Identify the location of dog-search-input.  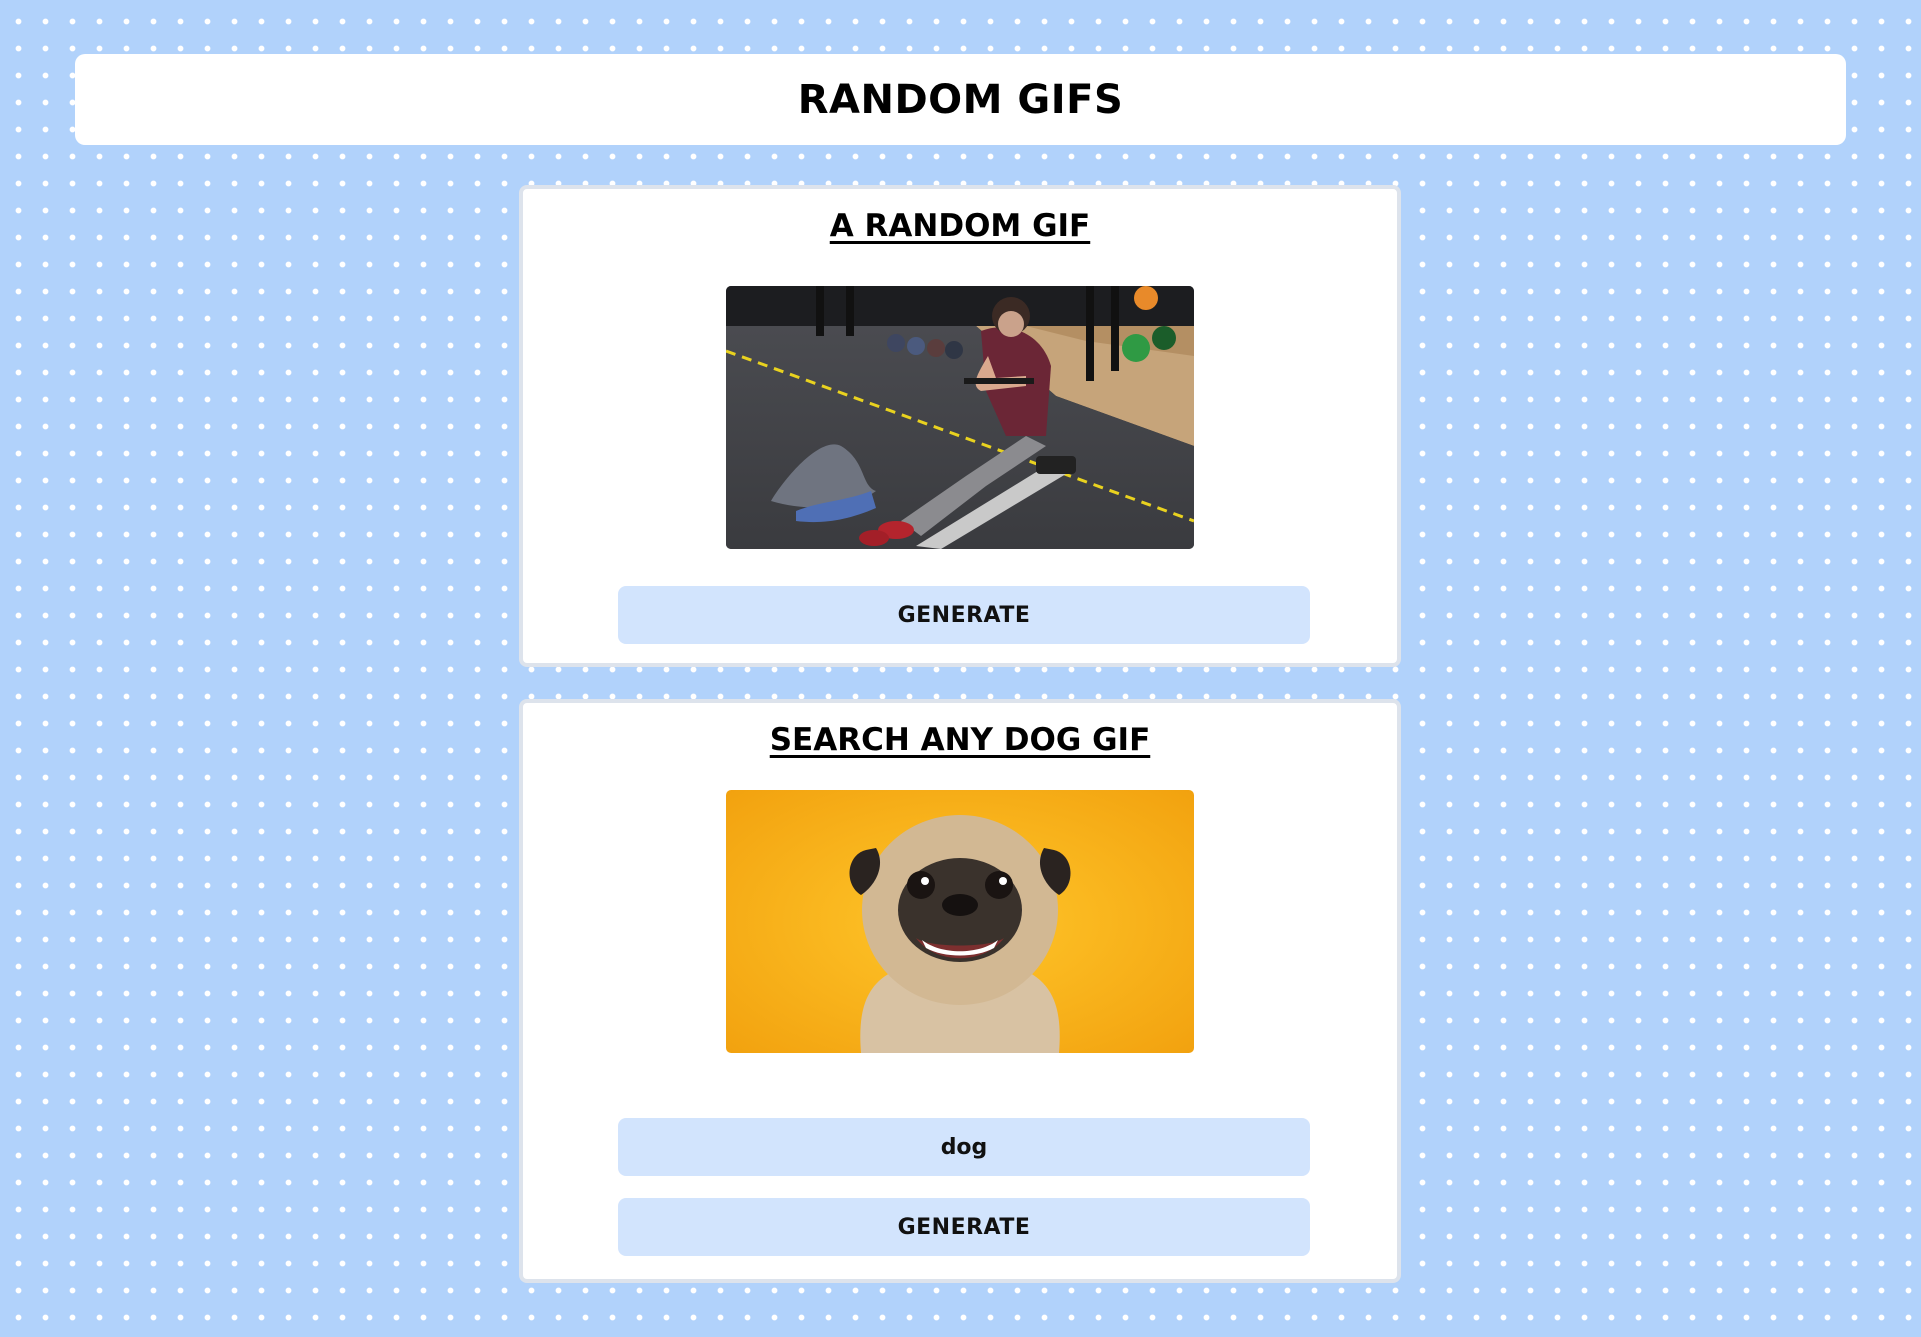
(964, 1147).